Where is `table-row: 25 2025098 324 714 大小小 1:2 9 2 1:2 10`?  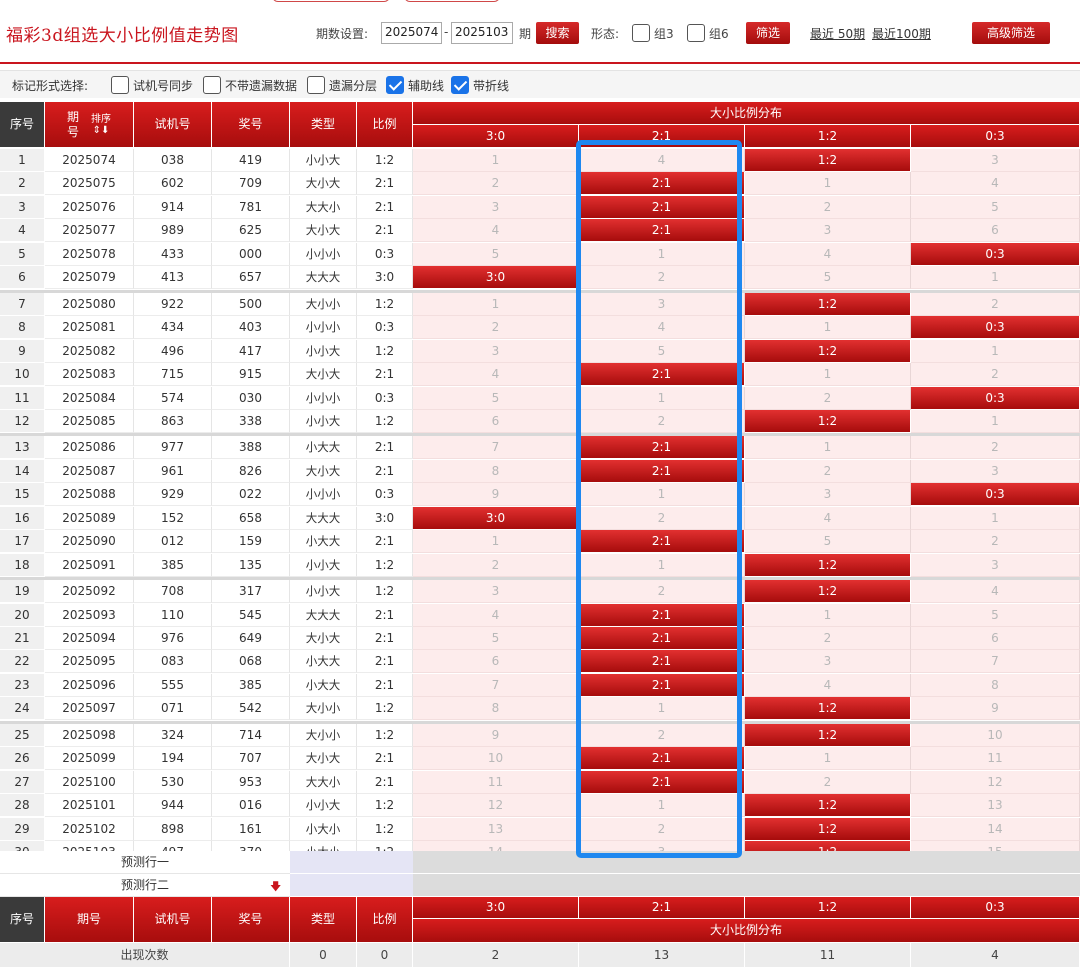 table-row: 25 2025098 324 714 大小小 1:2 9 2 1:2 10 is located at coordinates (540, 735).